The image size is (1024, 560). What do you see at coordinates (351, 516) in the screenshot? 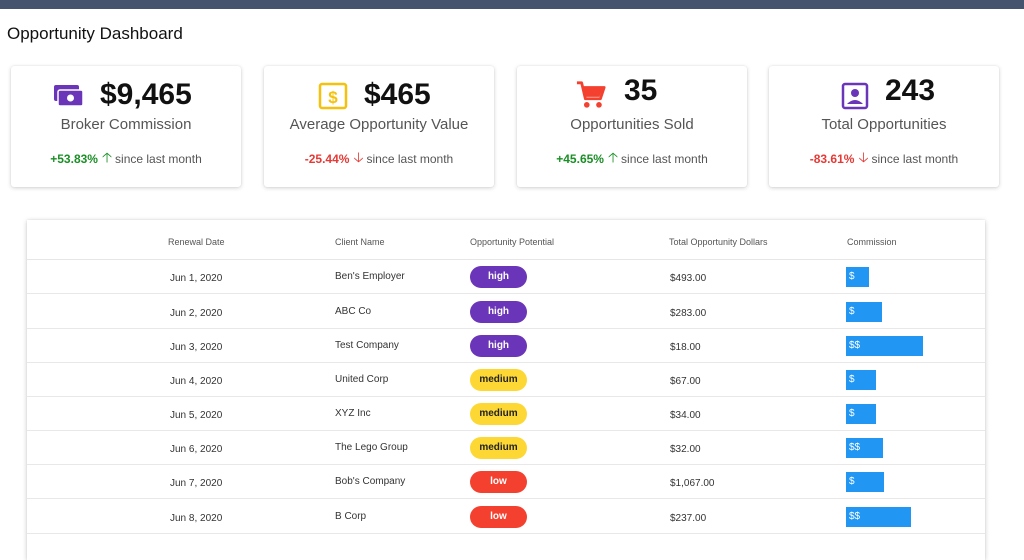
I see `client-name-cell: B Corp` at bounding box center [351, 516].